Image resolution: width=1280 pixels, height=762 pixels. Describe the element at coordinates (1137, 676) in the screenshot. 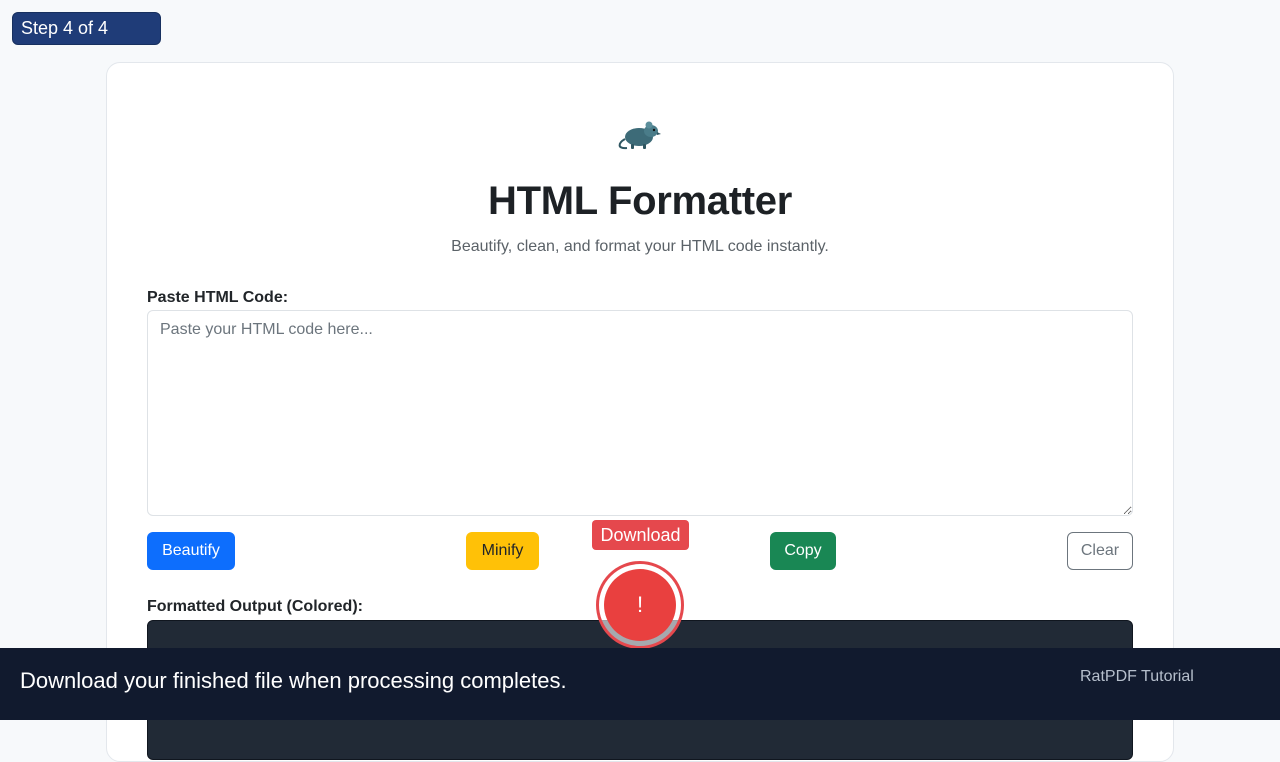

I see `tutorial-brand-label: RatPDF Tutorial` at that location.